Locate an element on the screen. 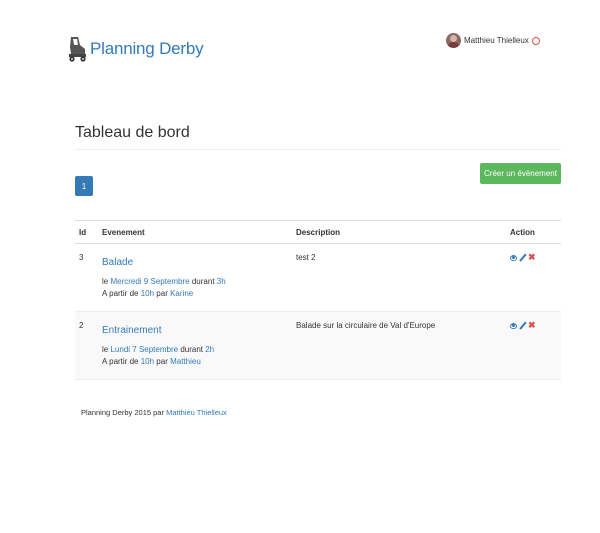 Image resolution: width=600 pixels, height=533 pixels. pagination-page-1: 1 is located at coordinates (84, 186).